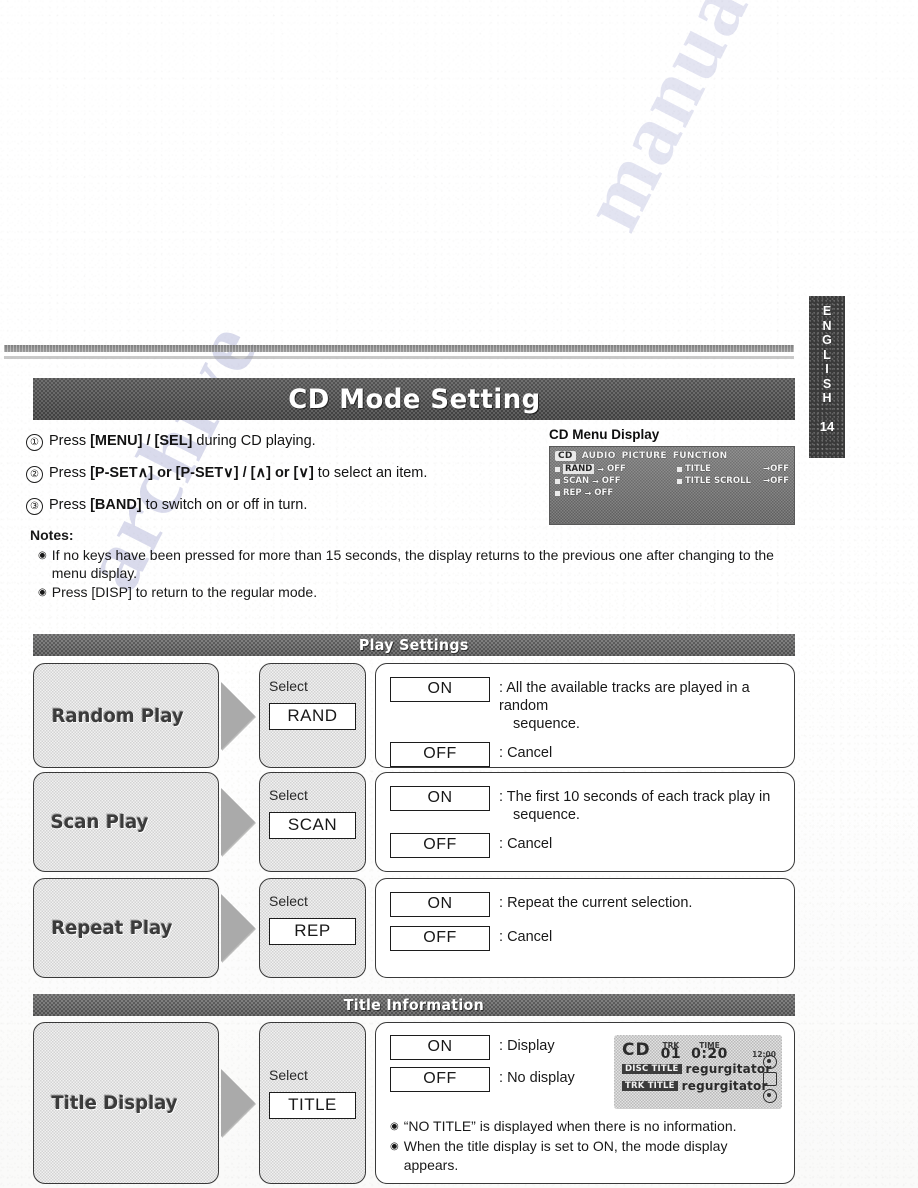  What do you see at coordinates (112, 928) in the screenshot?
I see `setting-name: Repeat Play` at bounding box center [112, 928].